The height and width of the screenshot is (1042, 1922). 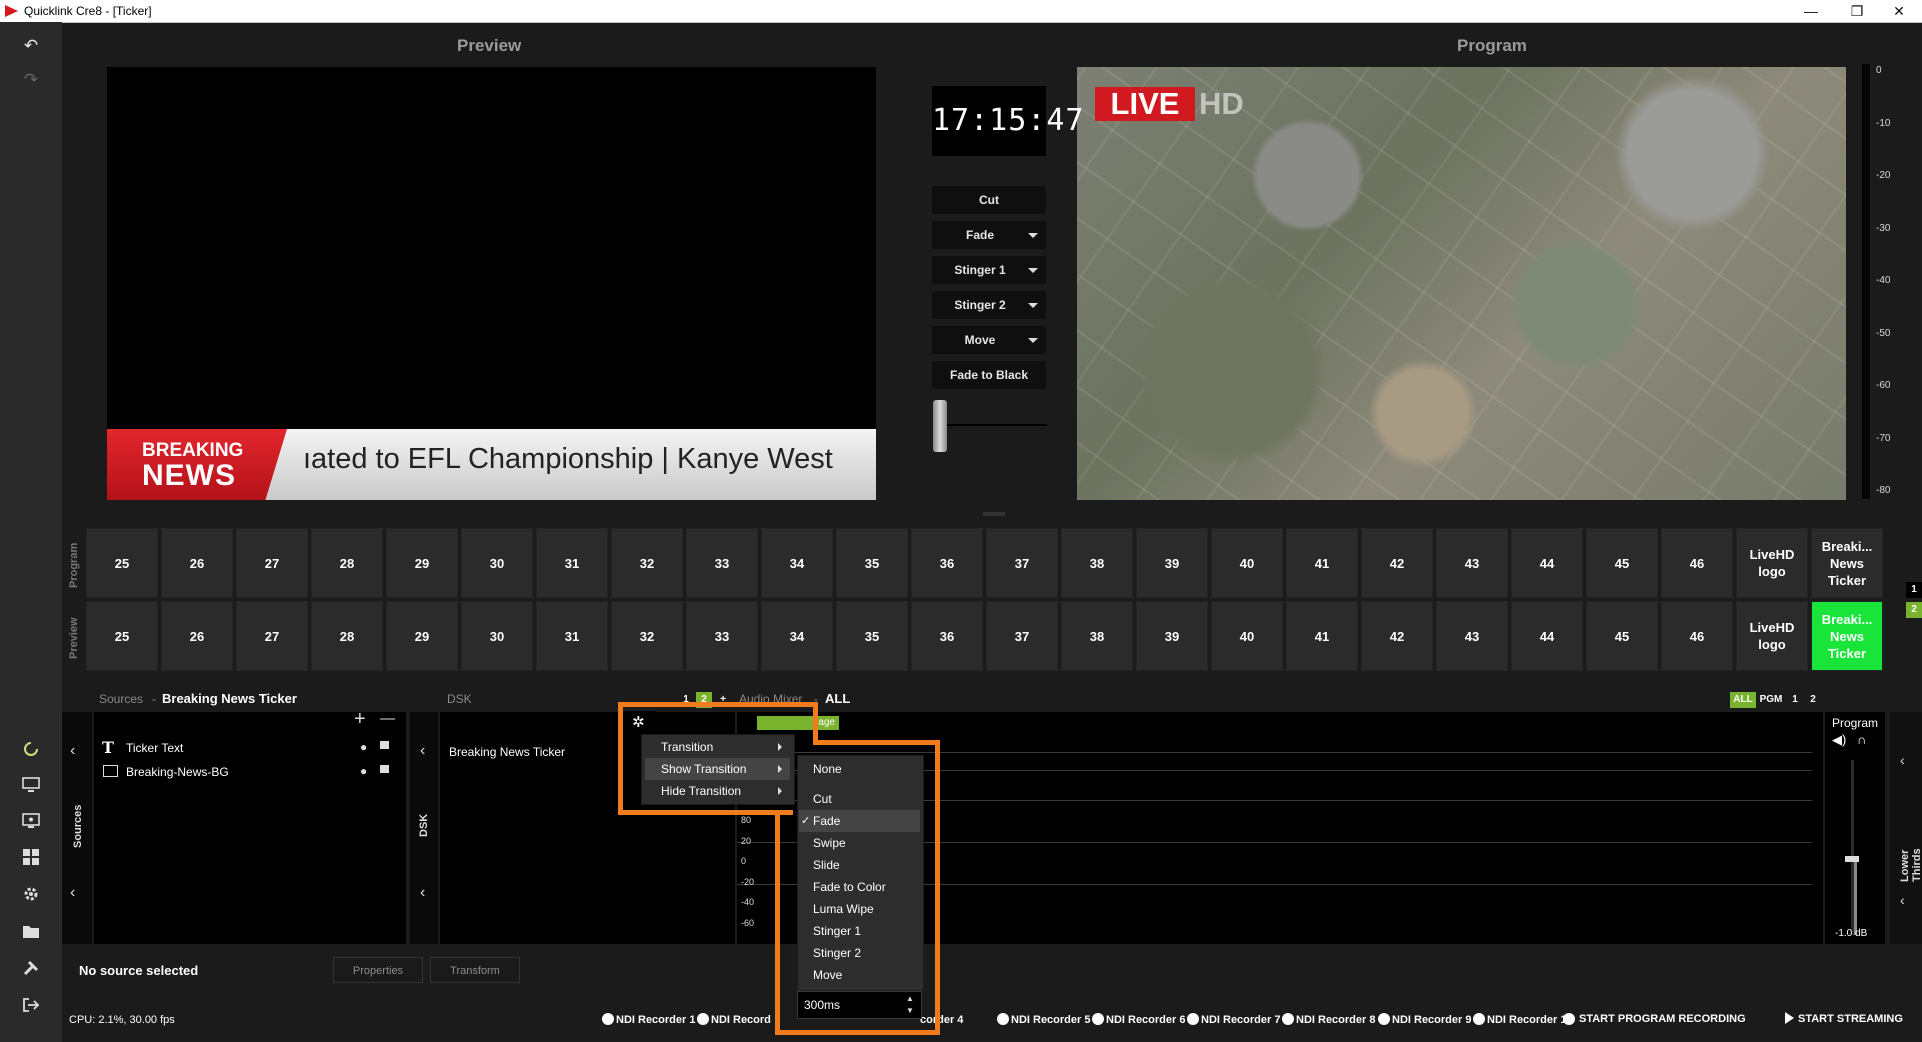 I want to click on scene-tile-program: 36, so click(x=947, y=563).